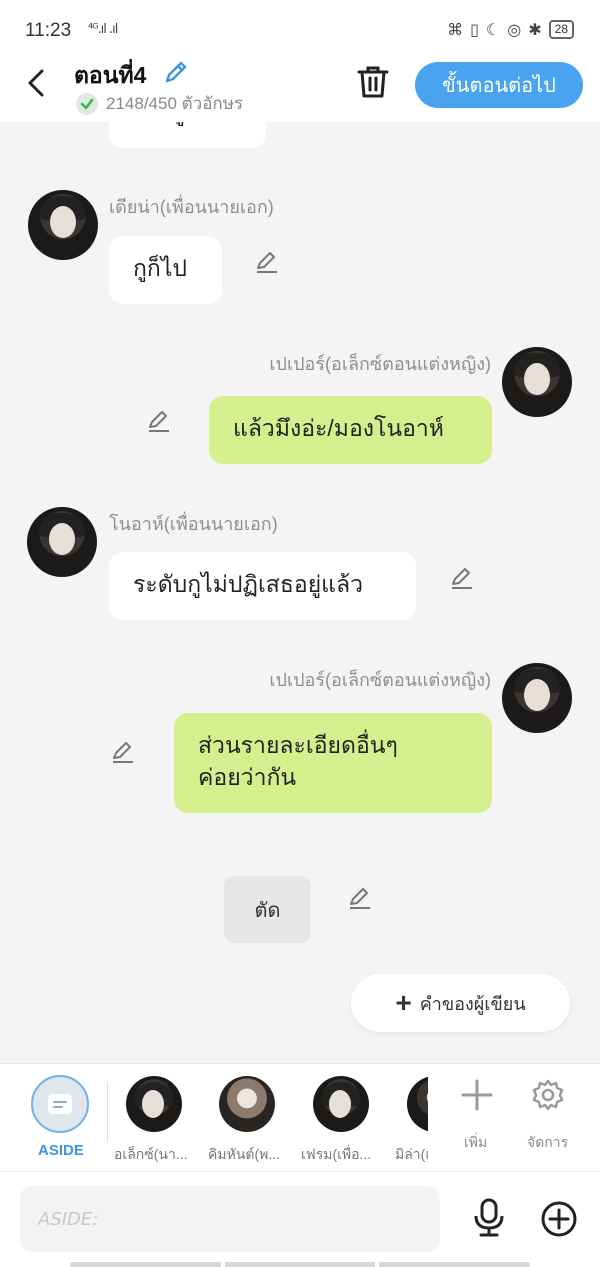  Describe the element at coordinates (48, 30) in the screenshot. I see `status-time: 11:23` at that location.